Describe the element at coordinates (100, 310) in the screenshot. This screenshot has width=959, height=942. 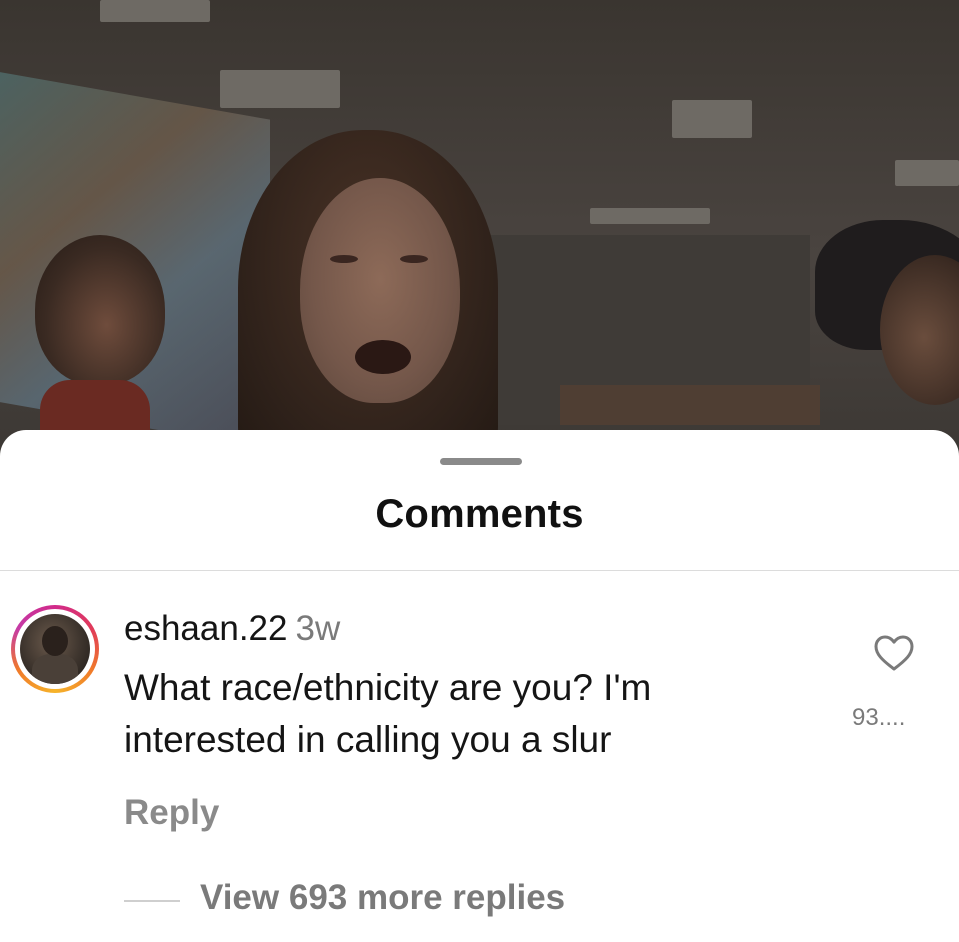
I see `person-left` at that location.